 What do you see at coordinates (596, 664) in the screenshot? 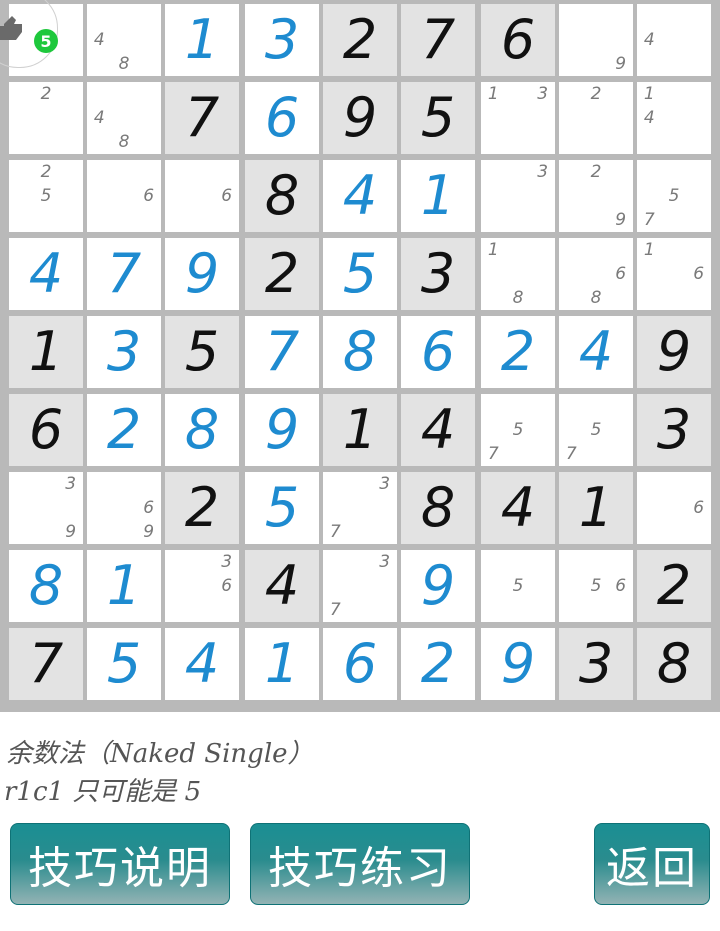
I see `cell-r9c8: 3` at bounding box center [596, 664].